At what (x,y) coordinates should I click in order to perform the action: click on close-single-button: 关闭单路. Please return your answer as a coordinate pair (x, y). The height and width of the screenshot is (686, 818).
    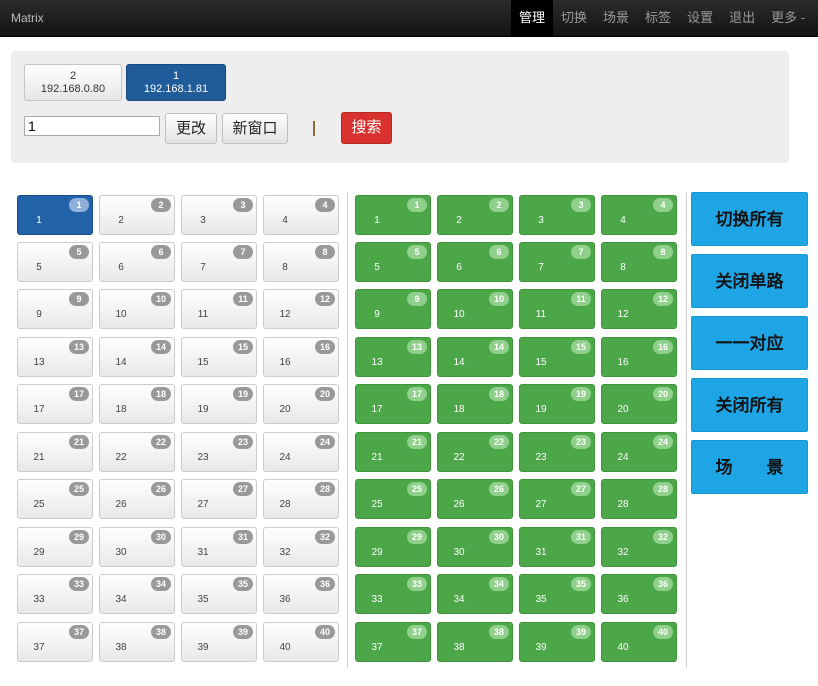
    Looking at the image, I should click on (749, 281).